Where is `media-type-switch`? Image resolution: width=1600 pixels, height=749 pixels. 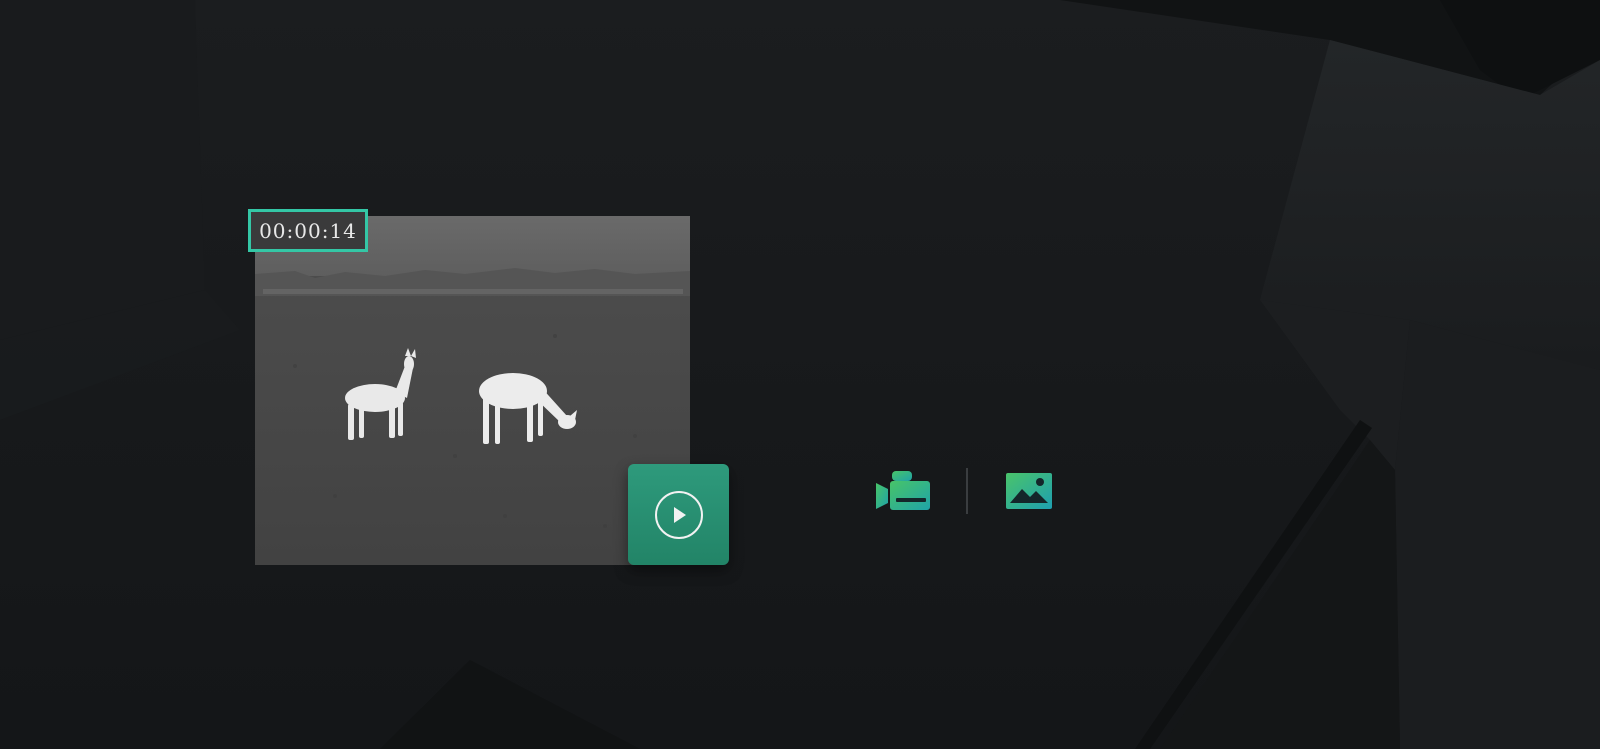 media-type-switch is located at coordinates (966, 491).